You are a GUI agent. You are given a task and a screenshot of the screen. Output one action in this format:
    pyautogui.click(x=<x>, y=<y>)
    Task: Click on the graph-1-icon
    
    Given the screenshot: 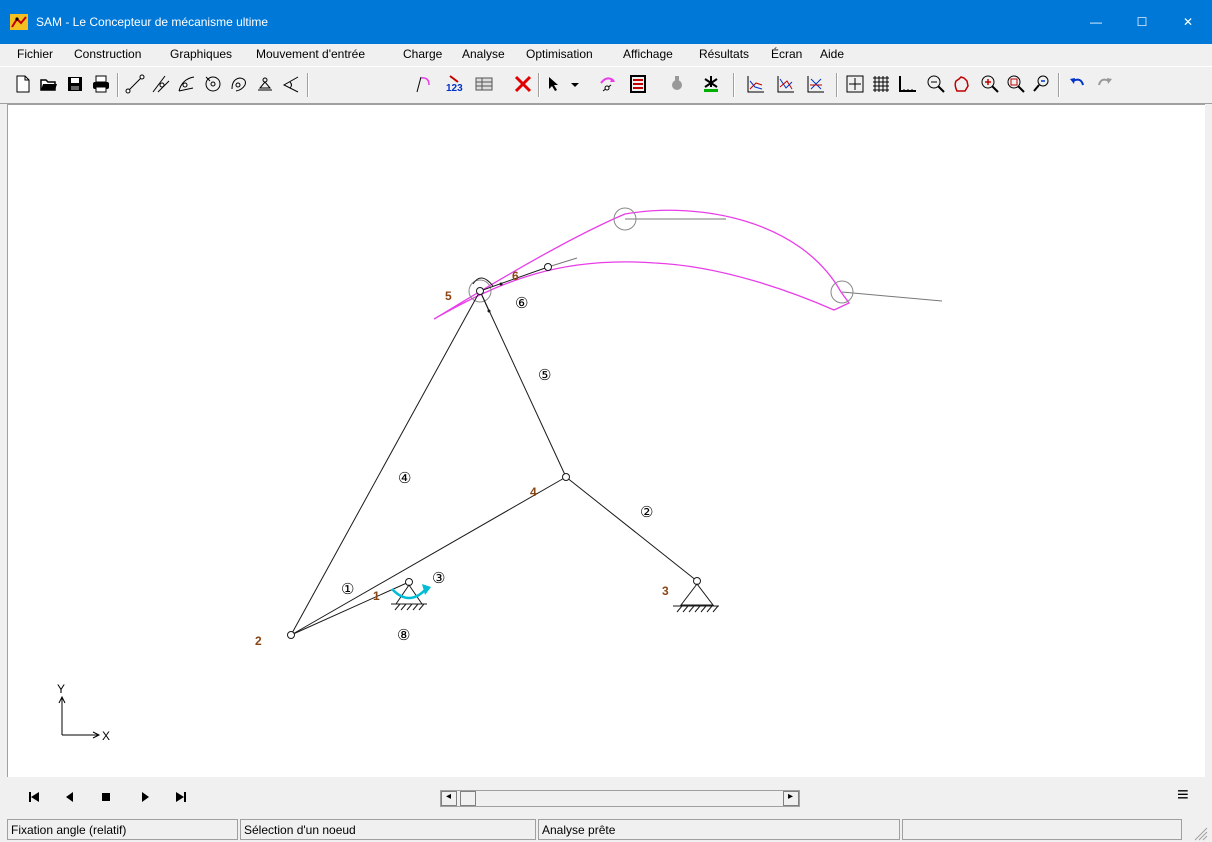 What is the action you would take?
    pyautogui.click(x=756, y=84)
    